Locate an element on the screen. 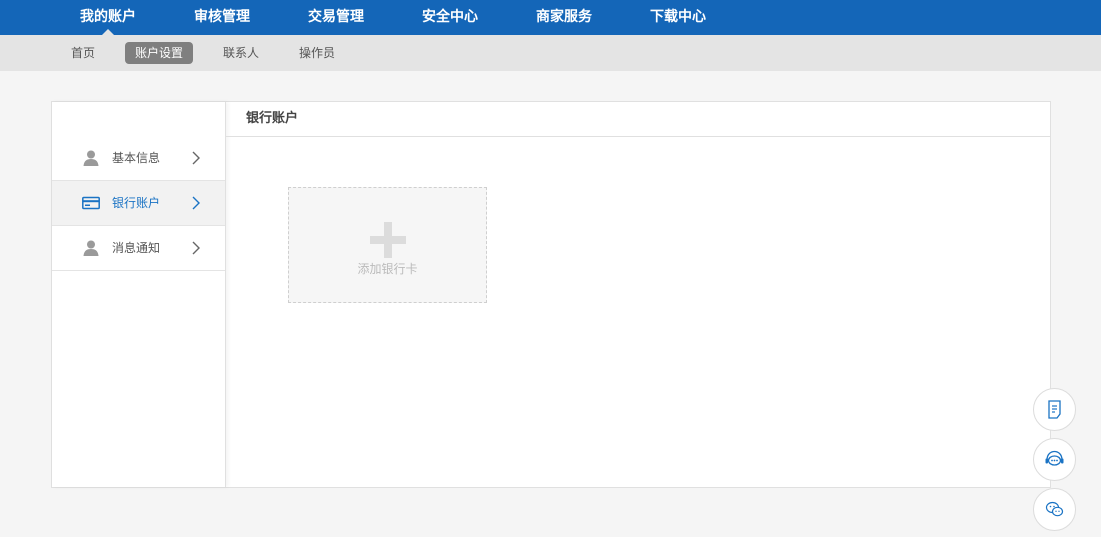 The width and height of the screenshot is (1101, 537). plus-icon is located at coordinates (388, 240).